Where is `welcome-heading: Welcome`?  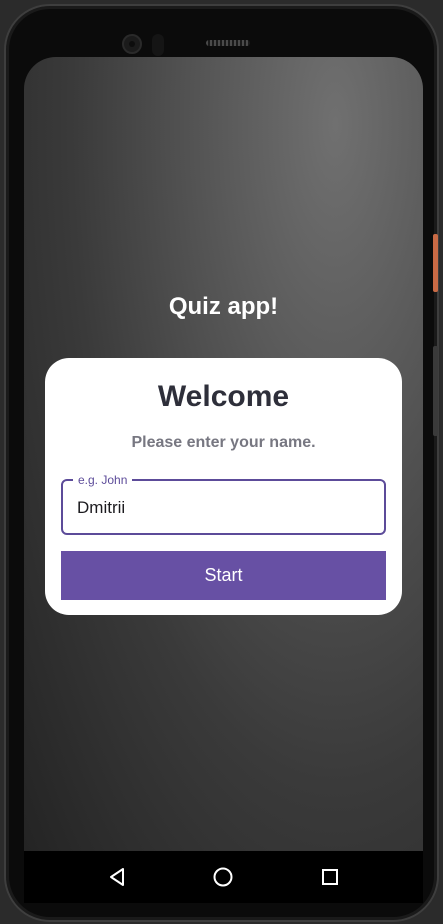 welcome-heading: Welcome is located at coordinates (223, 396).